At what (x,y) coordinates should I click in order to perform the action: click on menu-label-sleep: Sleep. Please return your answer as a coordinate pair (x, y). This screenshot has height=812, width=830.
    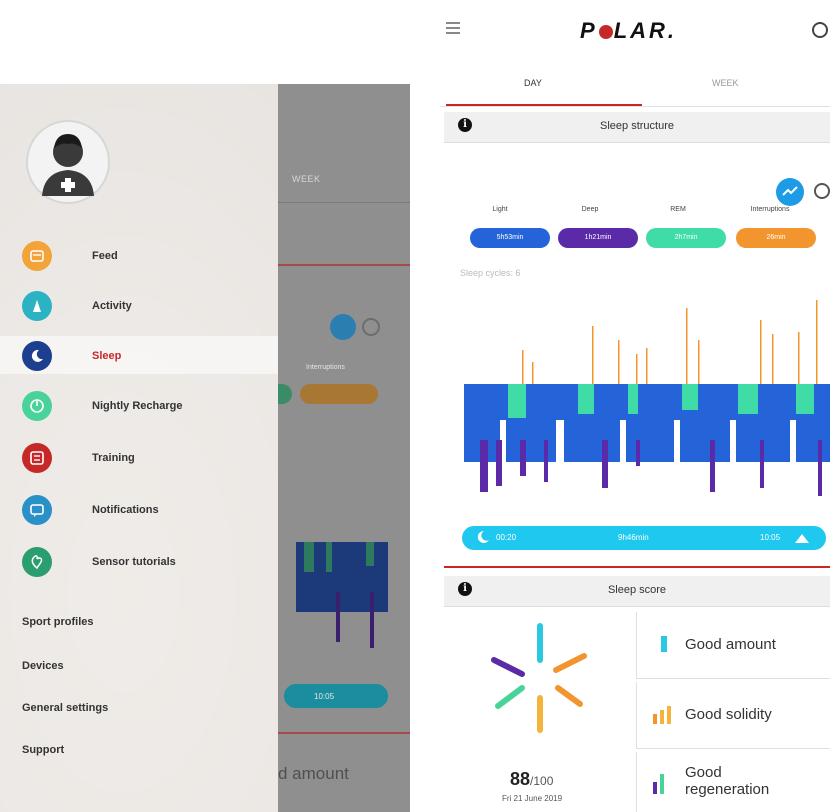
    Looking at the image, I should click on (107, 356).